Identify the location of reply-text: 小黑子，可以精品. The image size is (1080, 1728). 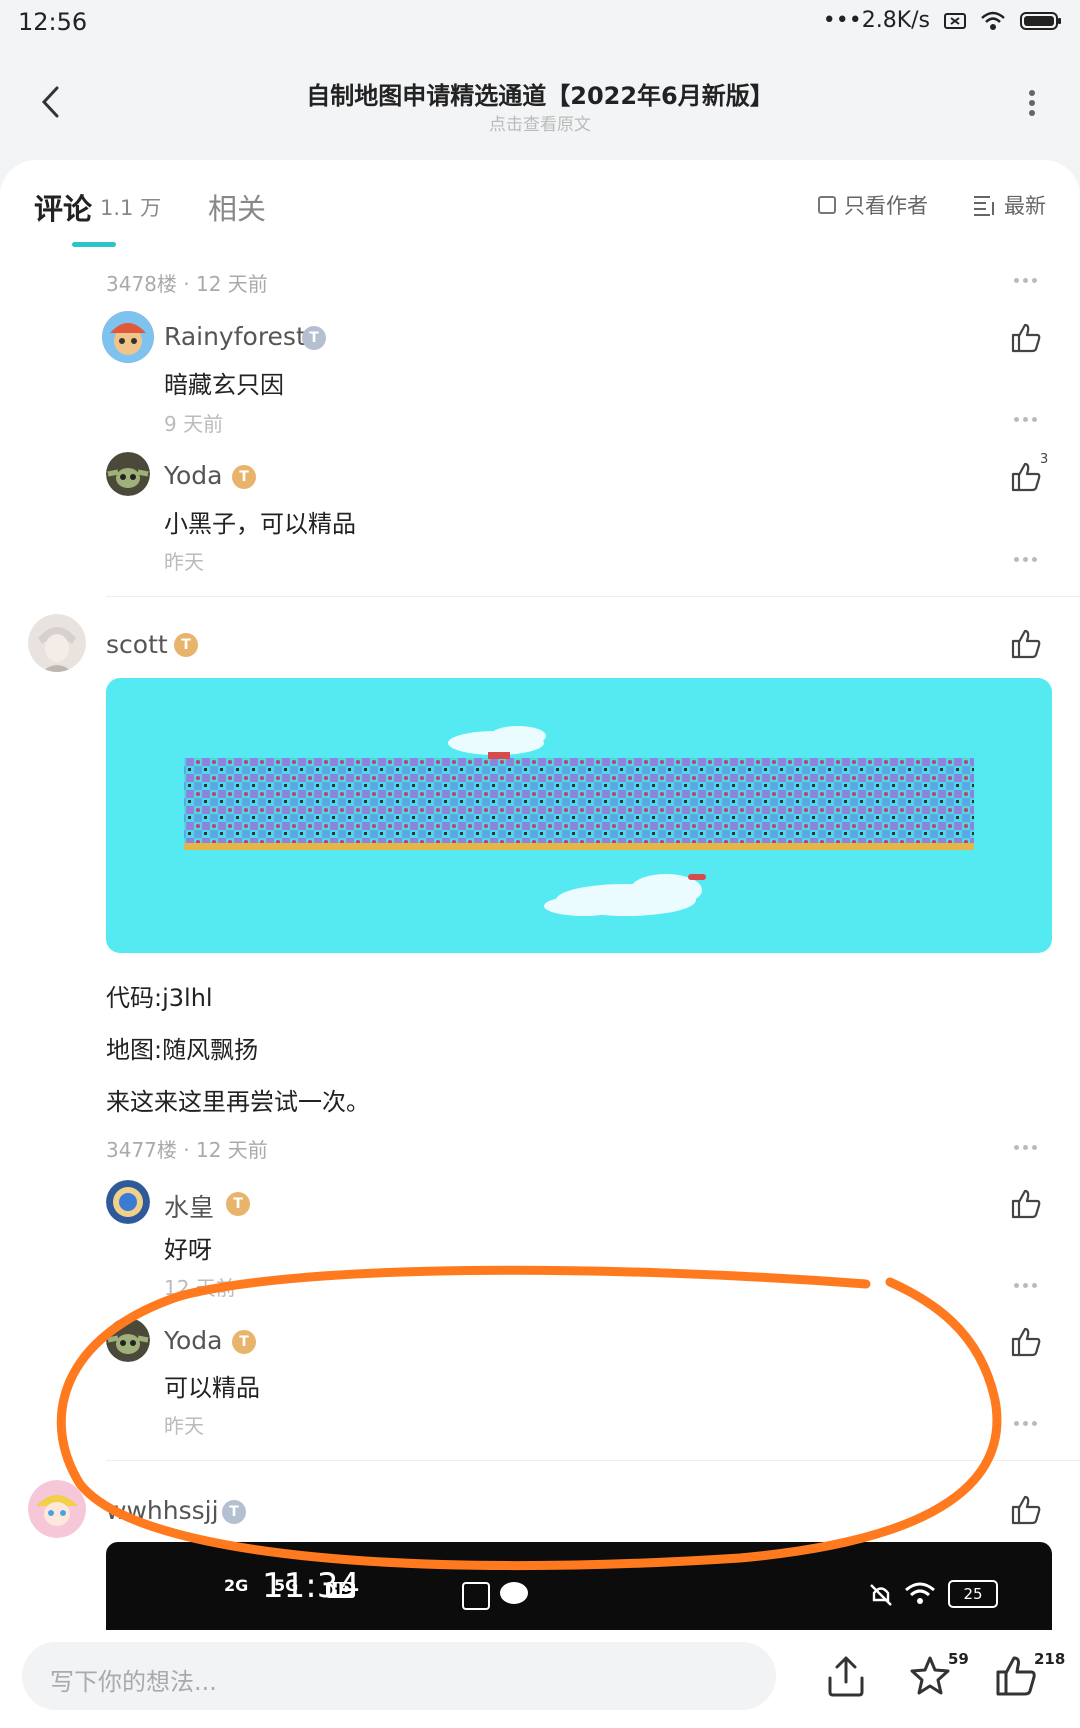
(260, 524).